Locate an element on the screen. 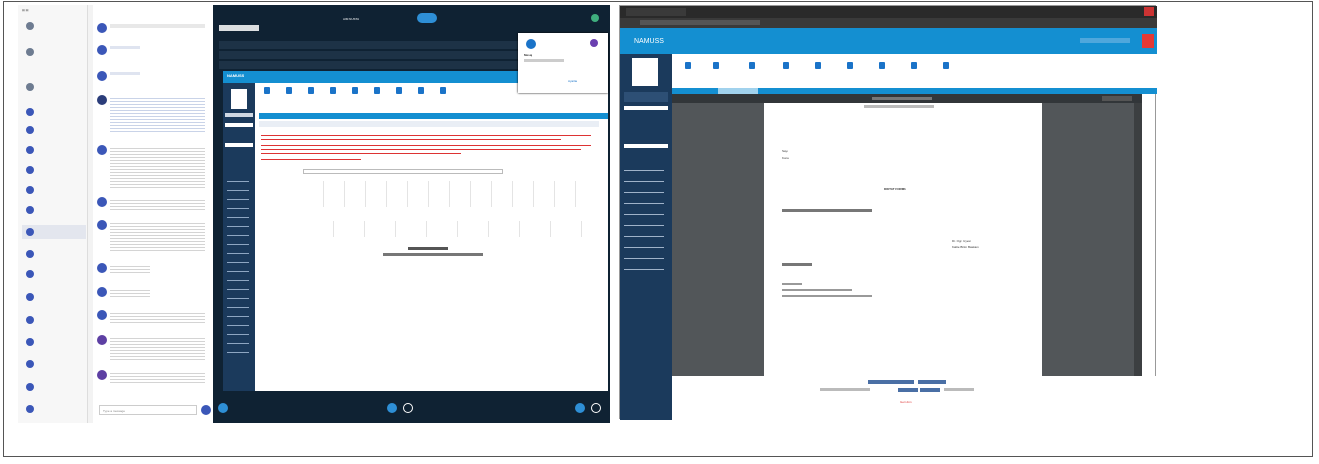 The image size is (1319, 464). app-header: NAMUSS is located at coordinates (888, 41).